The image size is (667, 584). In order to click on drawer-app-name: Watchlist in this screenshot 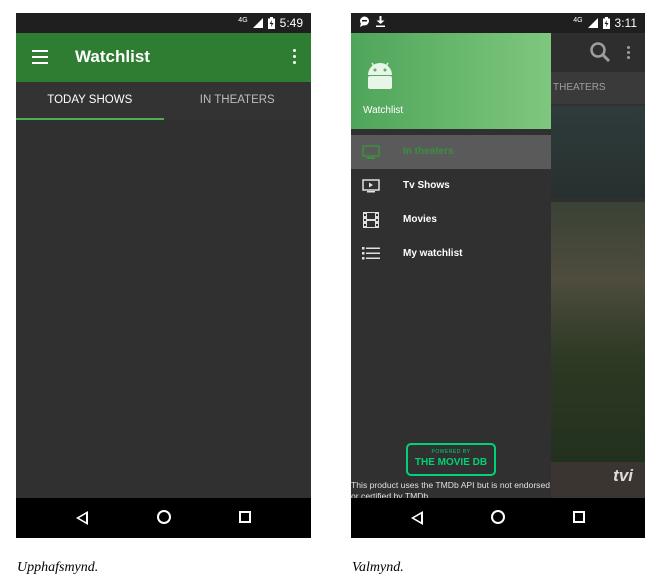, I will do `click(383, 110)`.